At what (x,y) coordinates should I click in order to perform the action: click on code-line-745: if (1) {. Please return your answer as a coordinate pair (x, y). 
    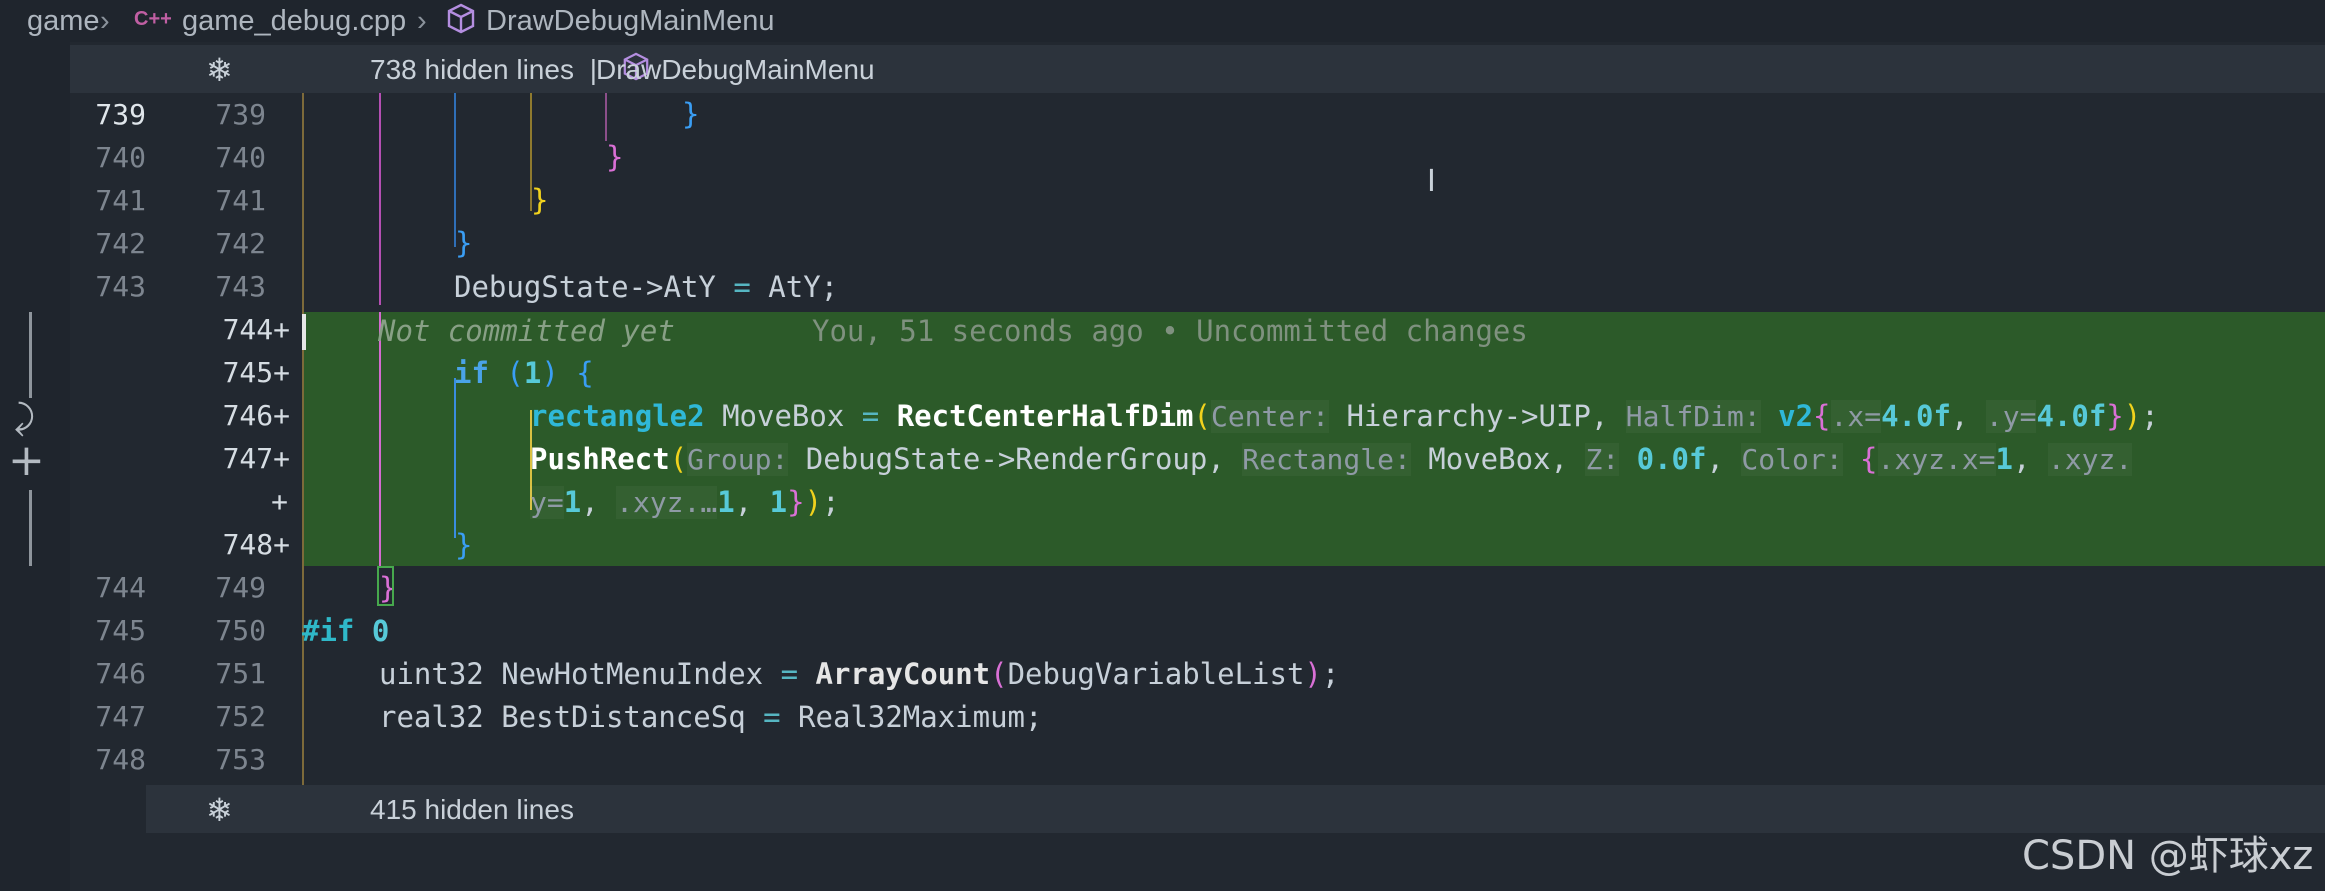
    Looking at the image, I should click on (524, 373).